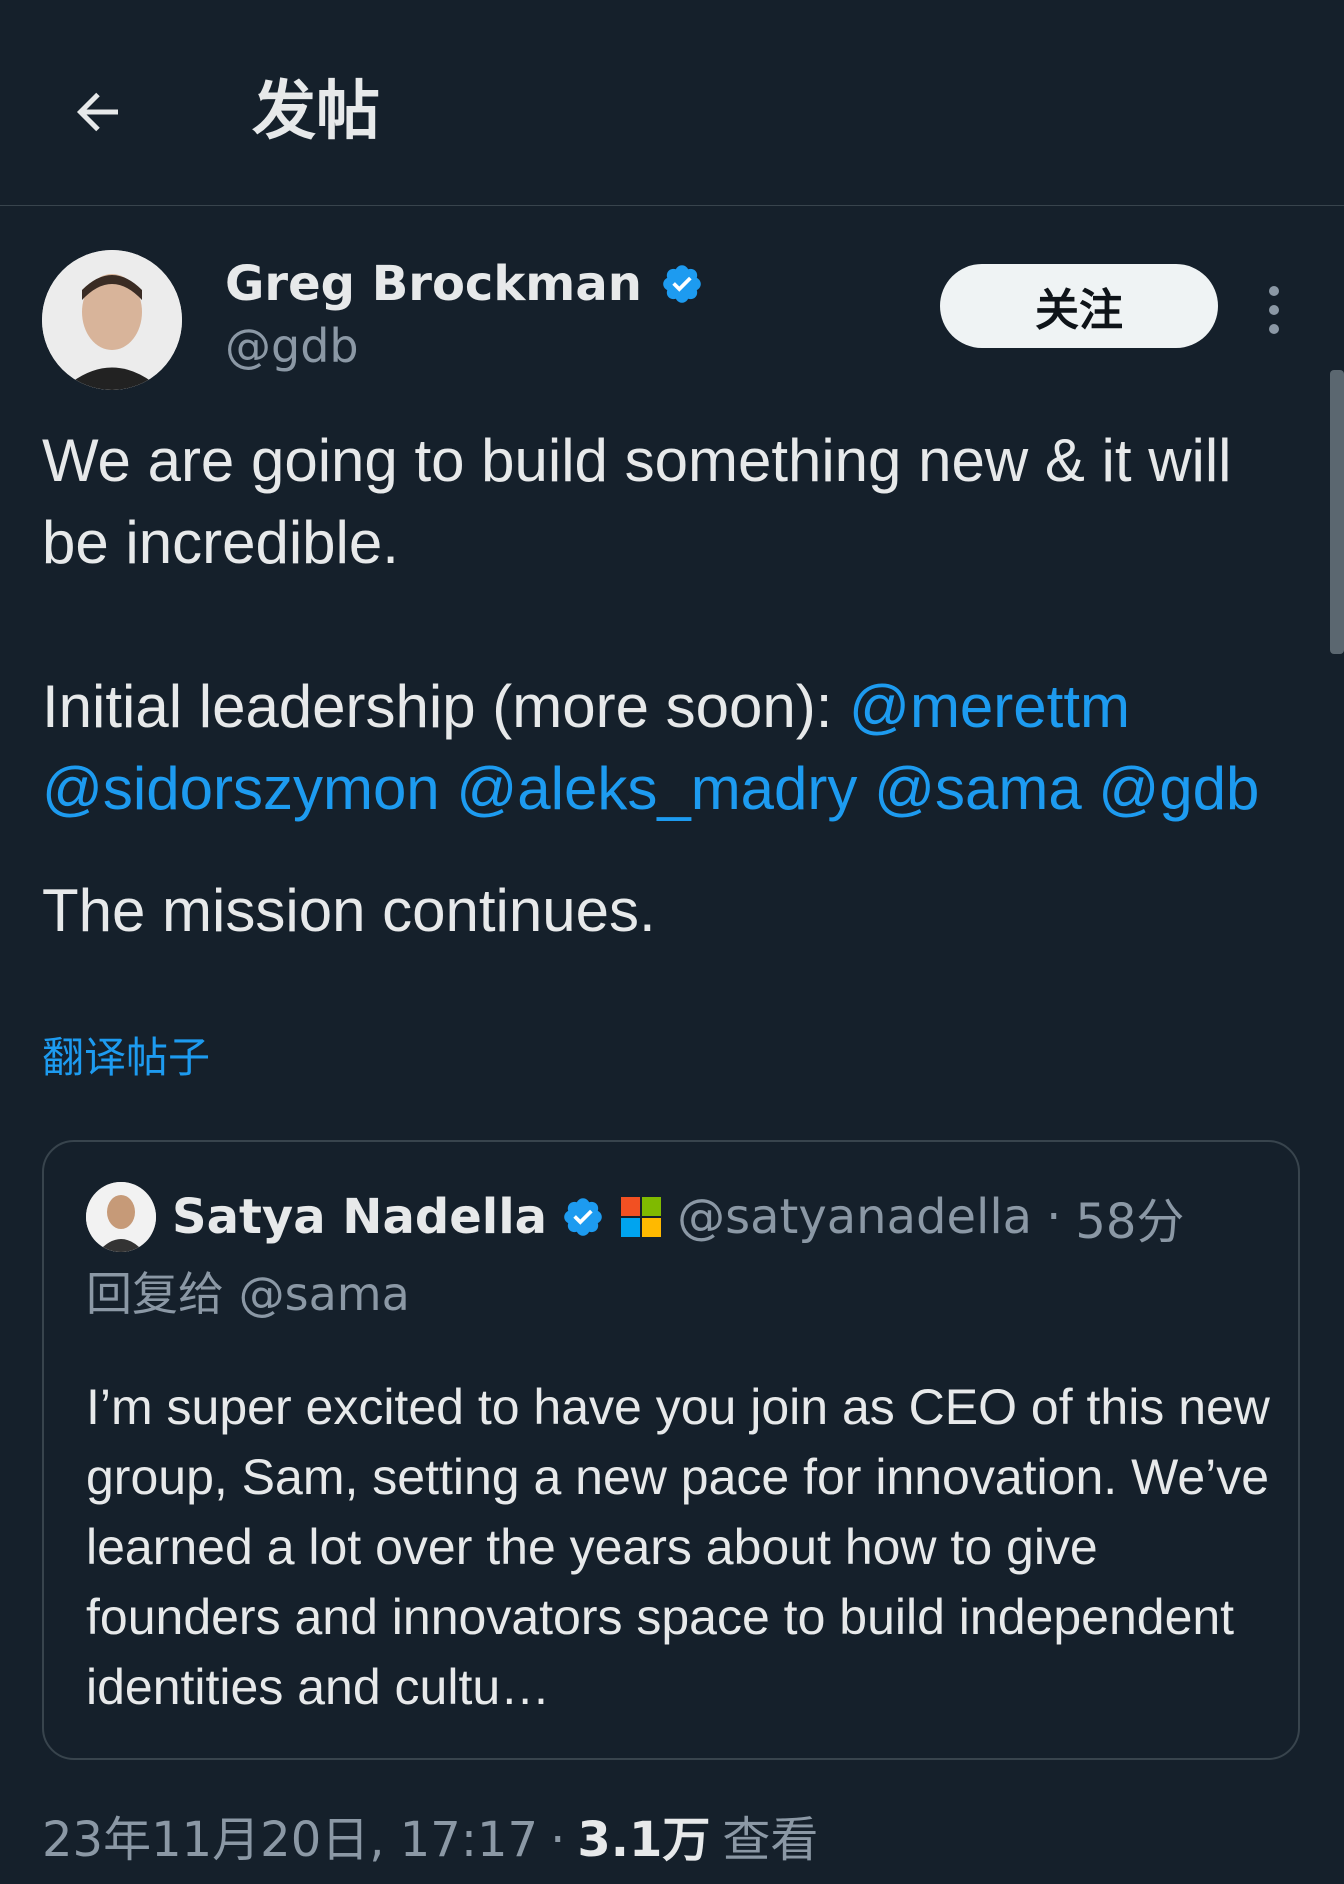 The image size is (1344, 1884). I want to click on quote-author-avatar, so click(121, 1217).